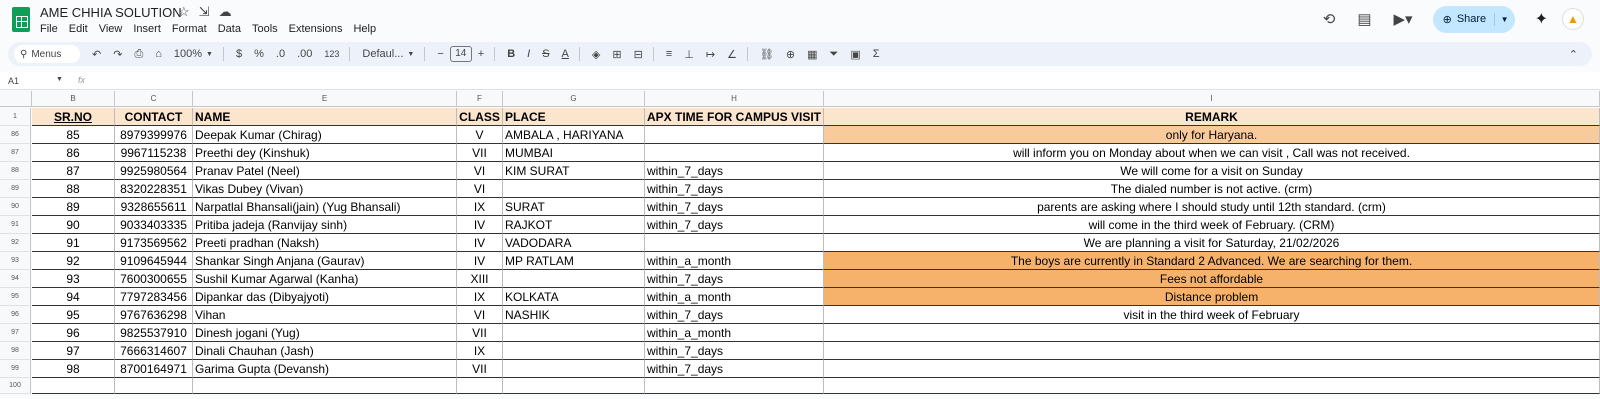 The image size is (1600, 399). Describe the element at coordinates (1502, 19) in the screenshot. I see `share-dropdown-icon: ▼` at that location.